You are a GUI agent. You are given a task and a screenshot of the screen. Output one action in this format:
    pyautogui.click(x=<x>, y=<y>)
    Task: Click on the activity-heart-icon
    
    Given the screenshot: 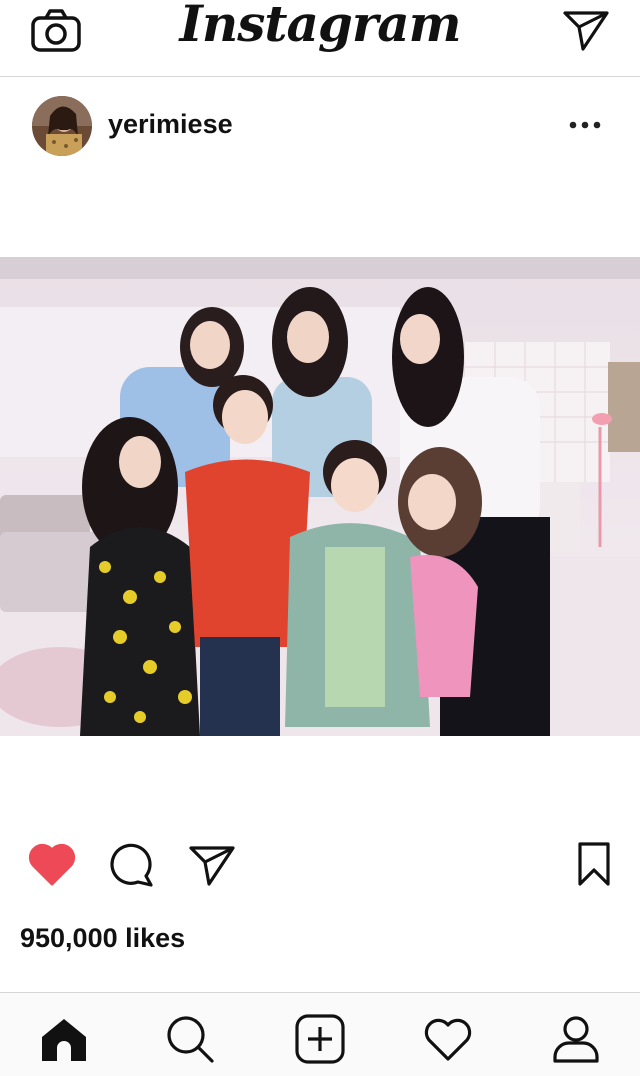 What is the action you would take?
    pyautogui.click(x=448, y=1039)
    